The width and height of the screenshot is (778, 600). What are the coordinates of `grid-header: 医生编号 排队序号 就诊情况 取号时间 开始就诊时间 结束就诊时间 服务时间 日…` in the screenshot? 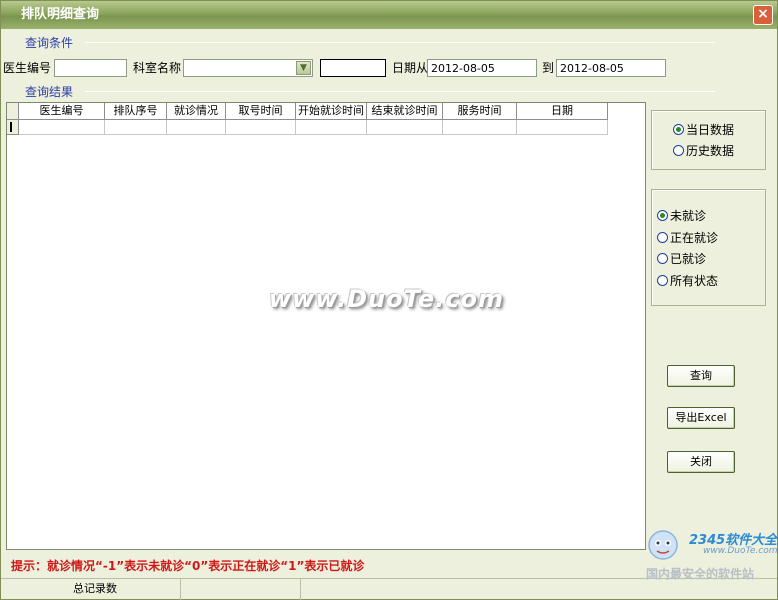 It's located at (307, 111).